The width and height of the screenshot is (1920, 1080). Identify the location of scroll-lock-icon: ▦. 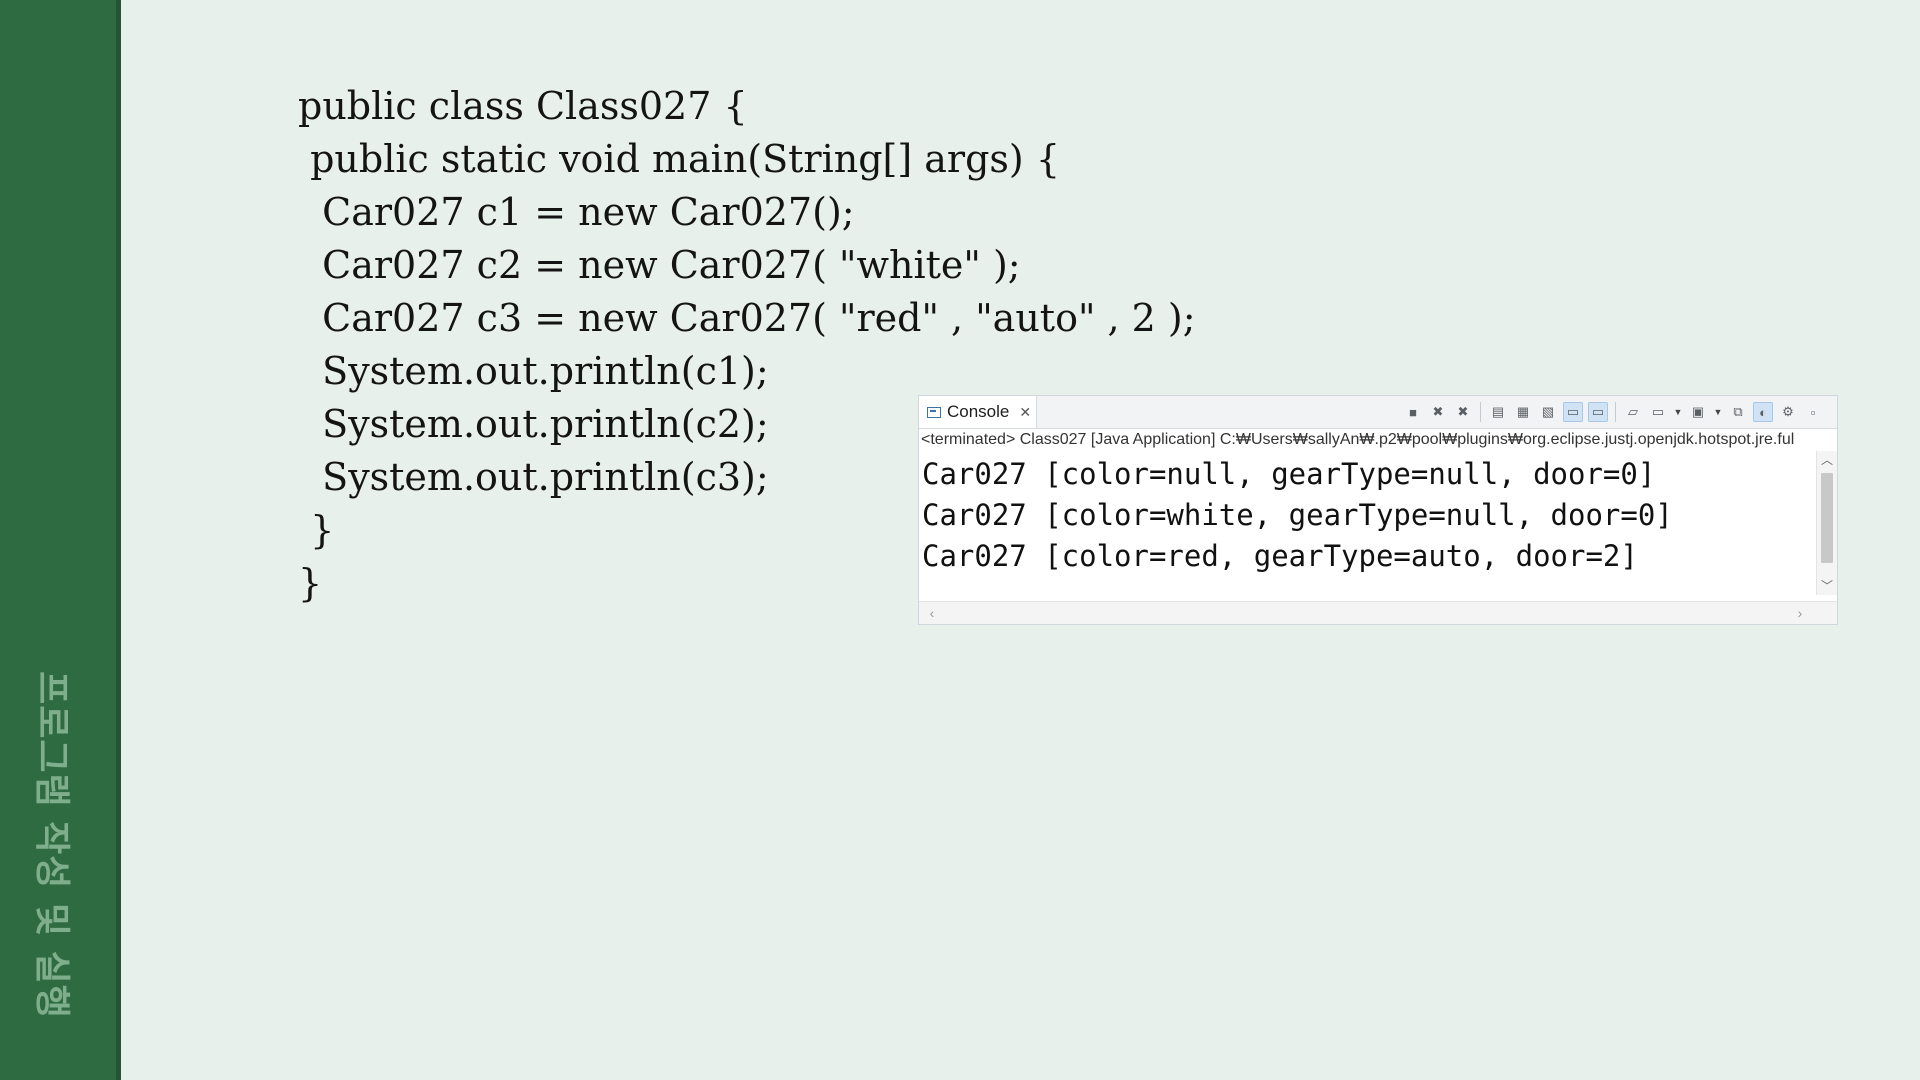
(1523, 412).